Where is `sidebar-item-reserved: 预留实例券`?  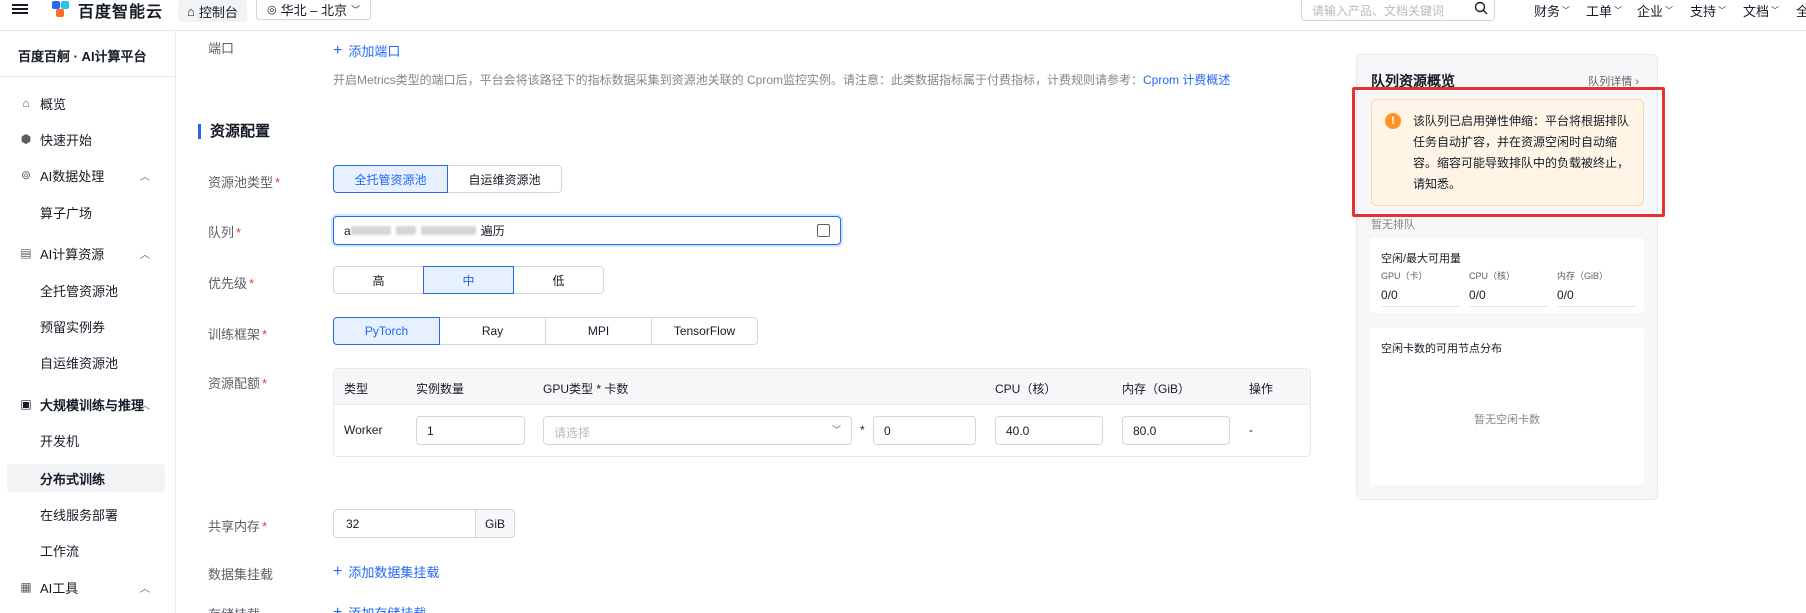 sidebar-item-reserved: 预留实例券 is located at coordinates (88, 326).